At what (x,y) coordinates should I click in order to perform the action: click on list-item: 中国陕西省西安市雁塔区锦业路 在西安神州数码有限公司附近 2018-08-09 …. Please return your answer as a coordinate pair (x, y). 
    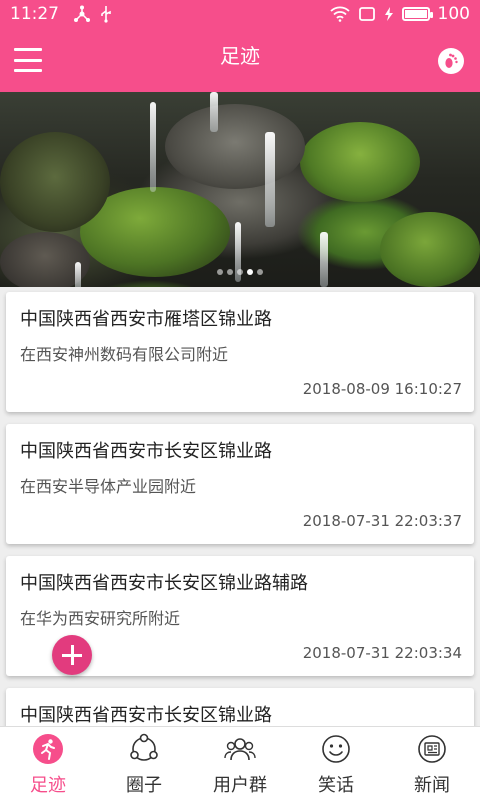
    Looking at the image, I should click on (240, 352).